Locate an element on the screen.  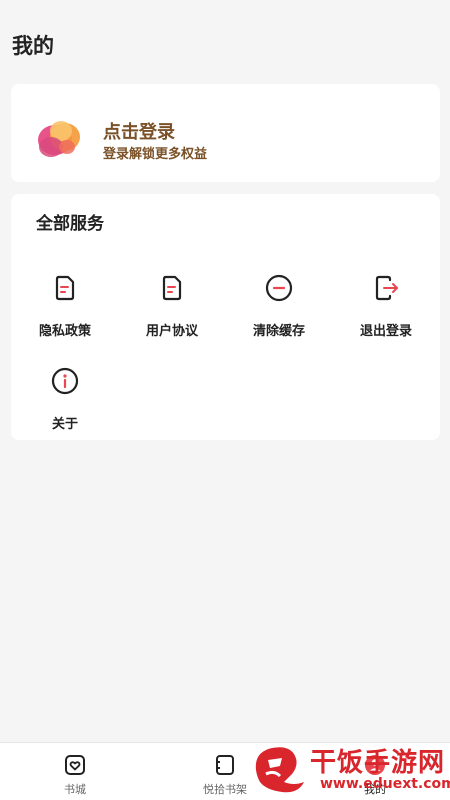
info-icon is located at coordinates (65, 381).